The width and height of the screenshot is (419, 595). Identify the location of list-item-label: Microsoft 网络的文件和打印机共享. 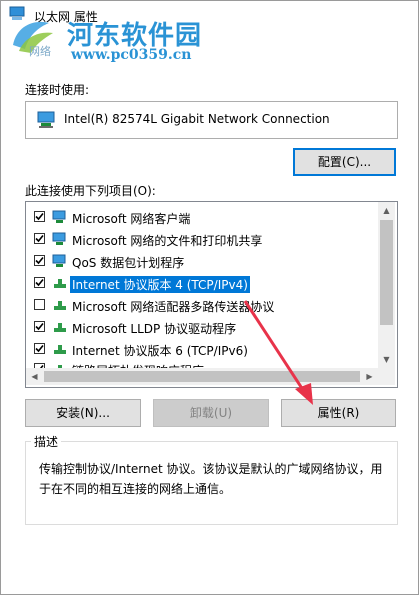
(167, 241).